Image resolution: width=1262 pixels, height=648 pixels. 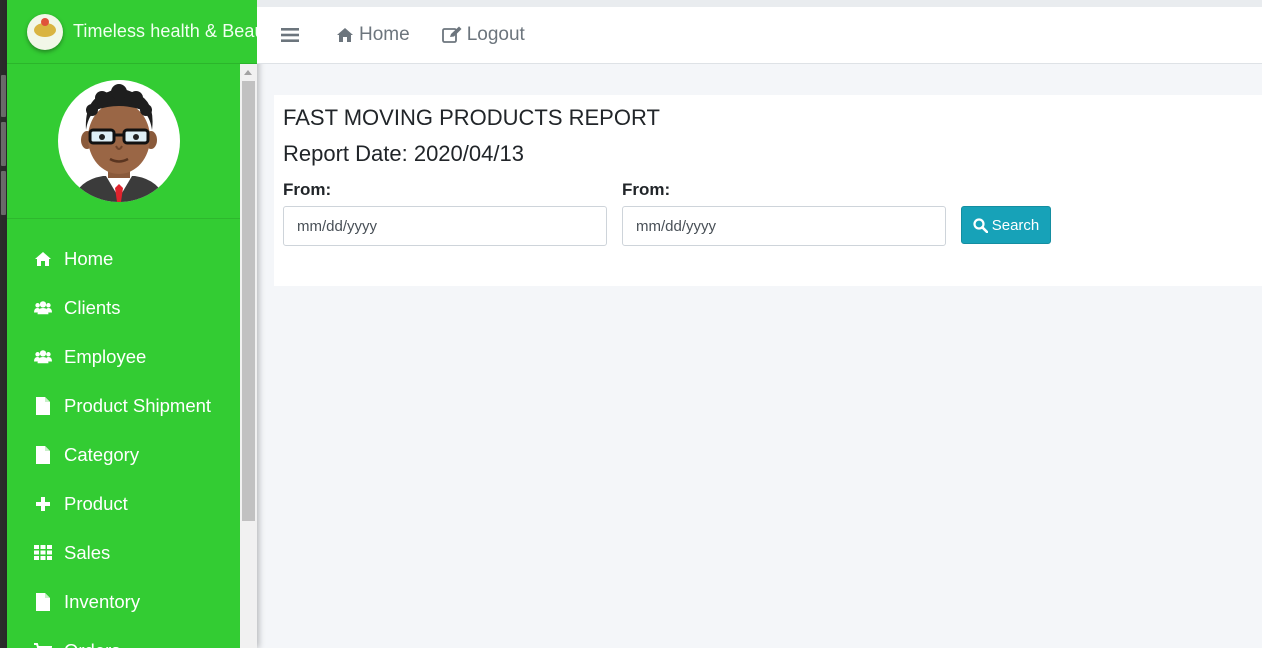 I want to click on home-nav-link: Home, so click(x=373, y=35).